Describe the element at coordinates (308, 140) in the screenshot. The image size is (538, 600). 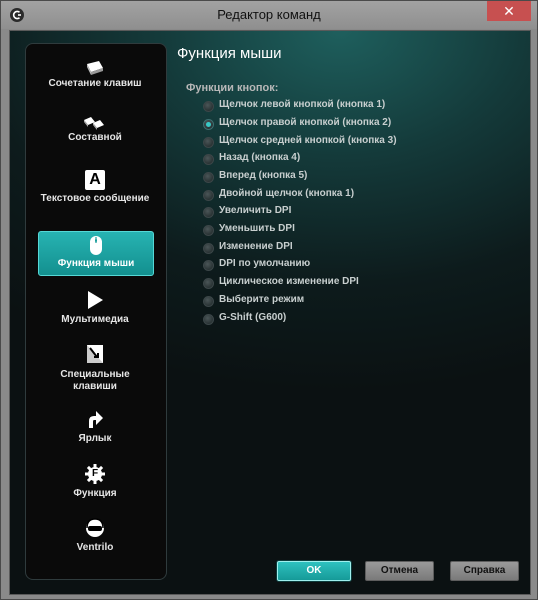
I see `radio-label: Щелчок средней кнопкой (кнопка 3)` at that location.